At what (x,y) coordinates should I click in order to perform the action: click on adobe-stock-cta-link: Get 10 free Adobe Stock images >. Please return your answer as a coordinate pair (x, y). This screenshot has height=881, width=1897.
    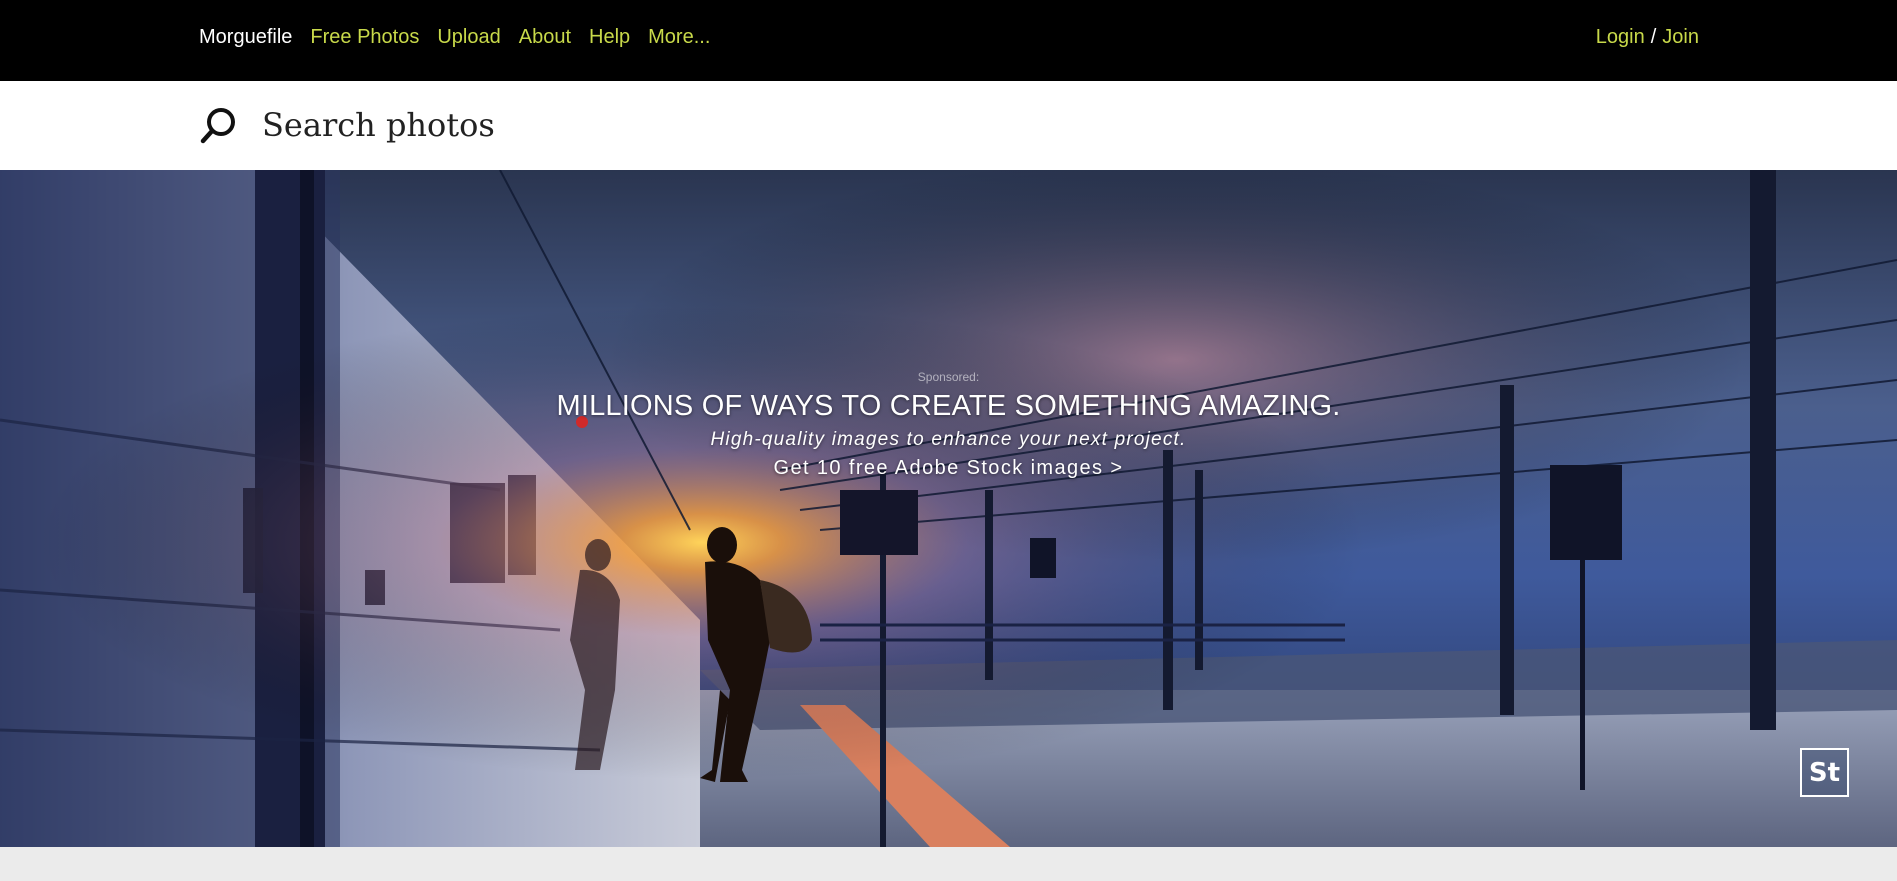
    Looking at the image, I should click on (949, 468).